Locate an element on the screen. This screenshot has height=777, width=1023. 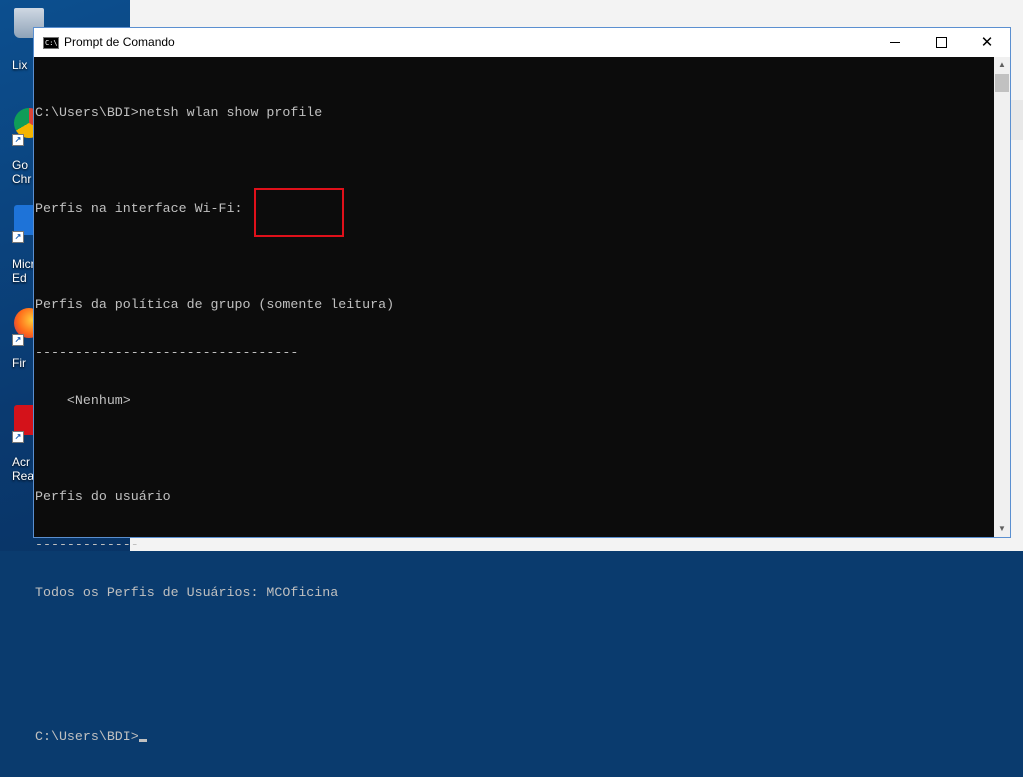
cmd-icon: C:\ is located at coordinates (51, 43).